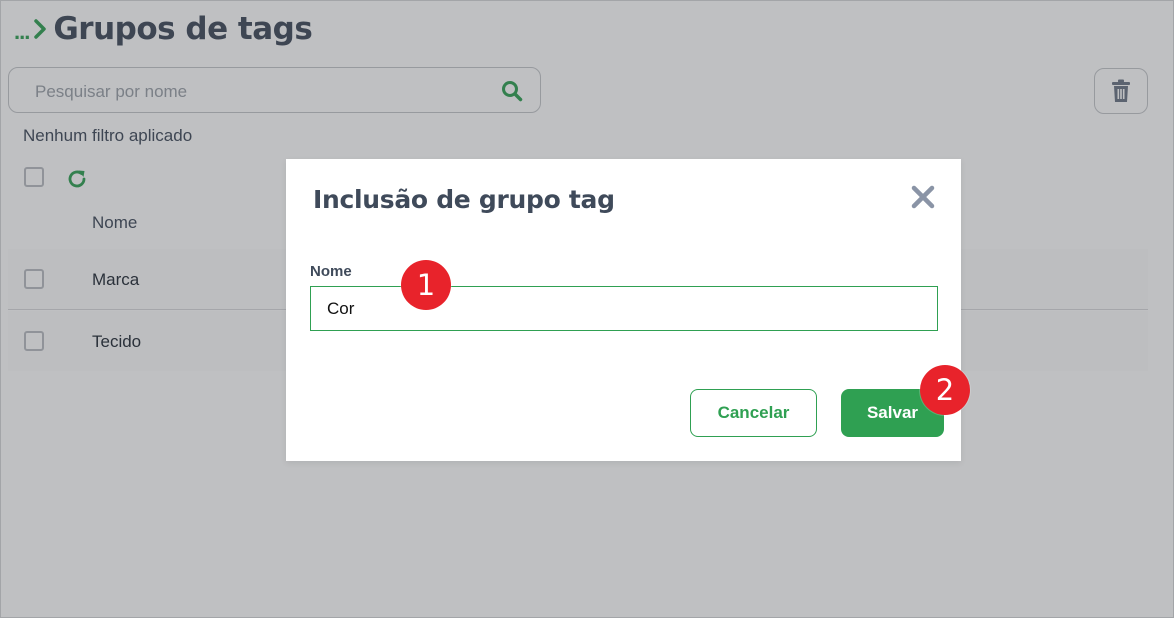  I want to click on step-badge-1: 1, so click(426, 285).